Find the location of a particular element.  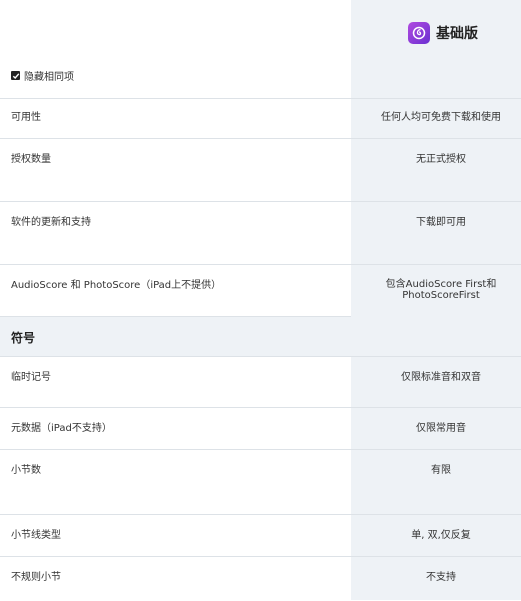

row-label: 可用性 is located at coordinates (26, 117).